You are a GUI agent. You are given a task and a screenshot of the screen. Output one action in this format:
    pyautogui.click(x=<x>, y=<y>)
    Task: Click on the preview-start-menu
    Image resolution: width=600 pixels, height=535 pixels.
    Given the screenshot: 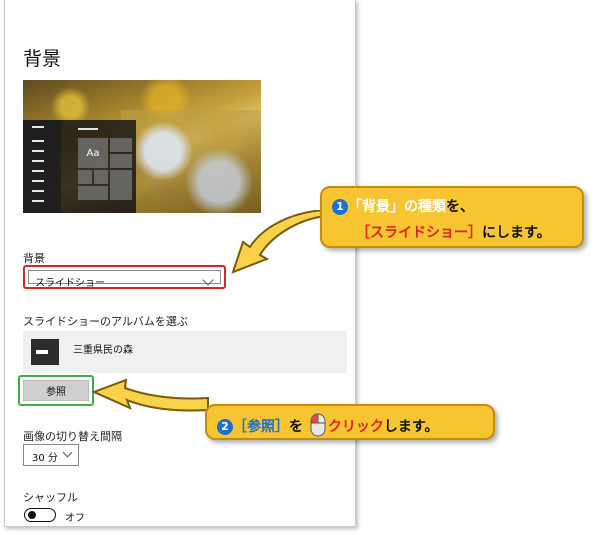 What is the action you would take?
    pyautogui.click(x=42, y=166)
    